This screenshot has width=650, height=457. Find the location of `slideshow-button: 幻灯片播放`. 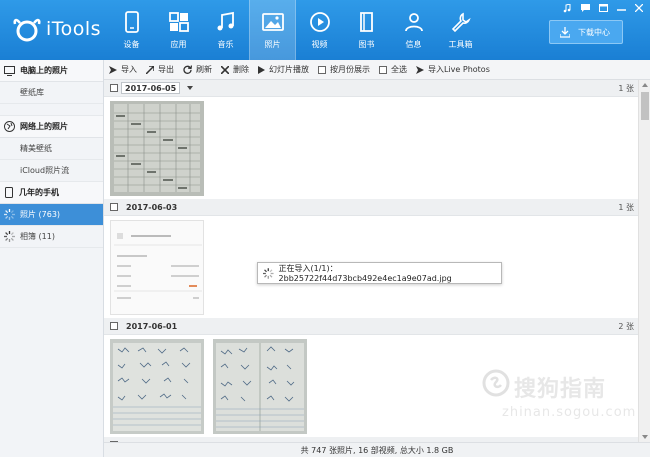

slideshow-button: 幻灯片播放 is located at coordinates (283, 69).